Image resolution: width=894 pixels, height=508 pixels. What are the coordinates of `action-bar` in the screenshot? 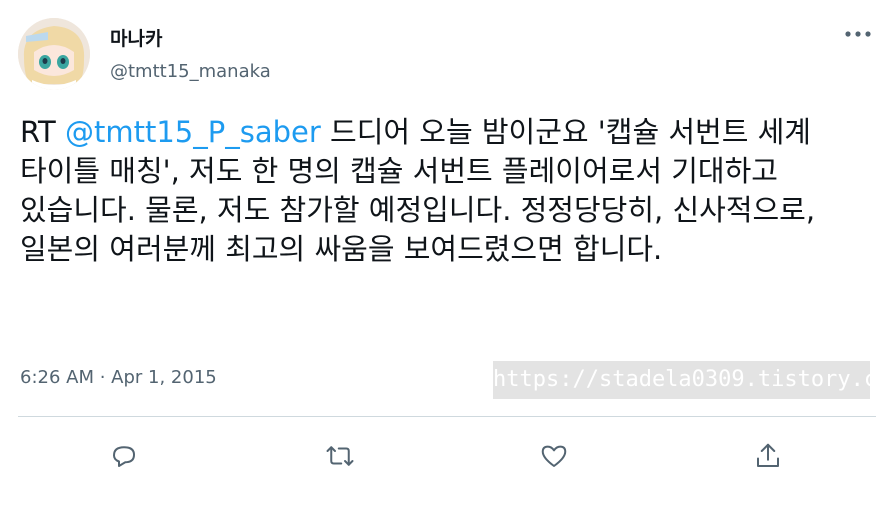 It's located at (447, 455).